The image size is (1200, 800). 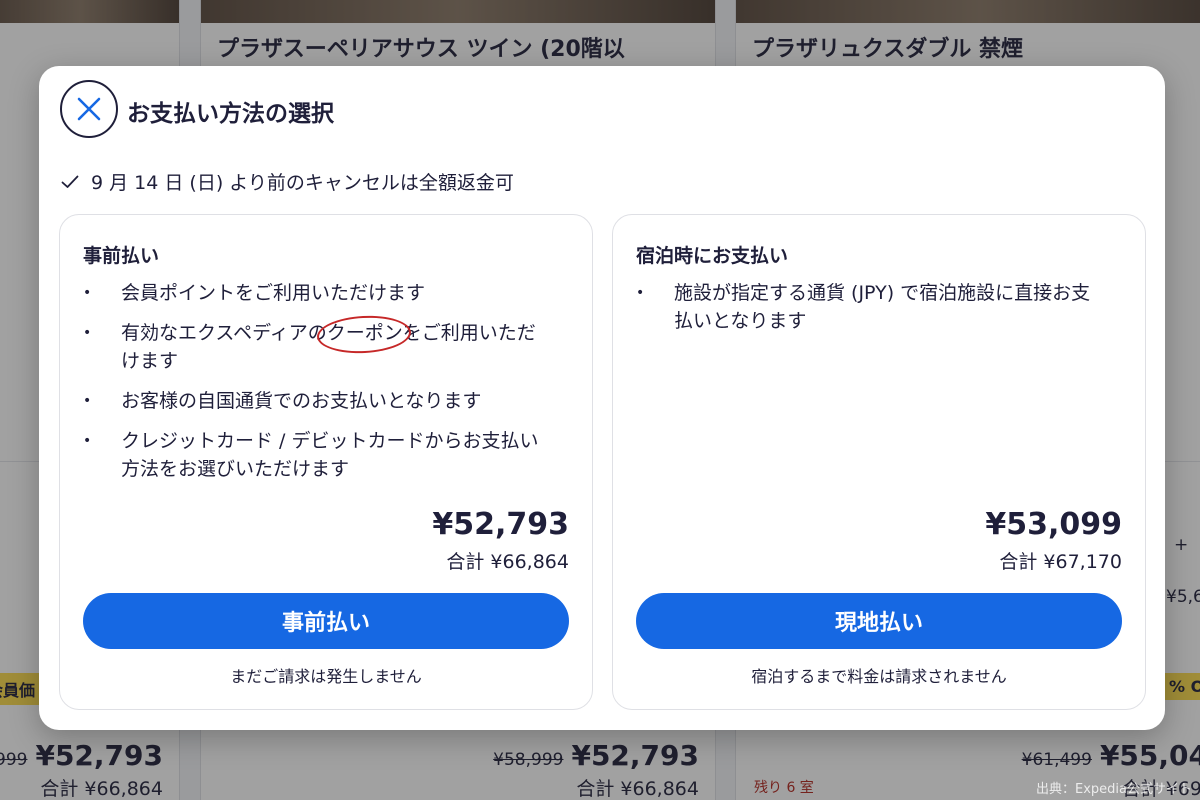 I want to click on billing-note: まだご請求は発生しません, so click(x=326, y=676).